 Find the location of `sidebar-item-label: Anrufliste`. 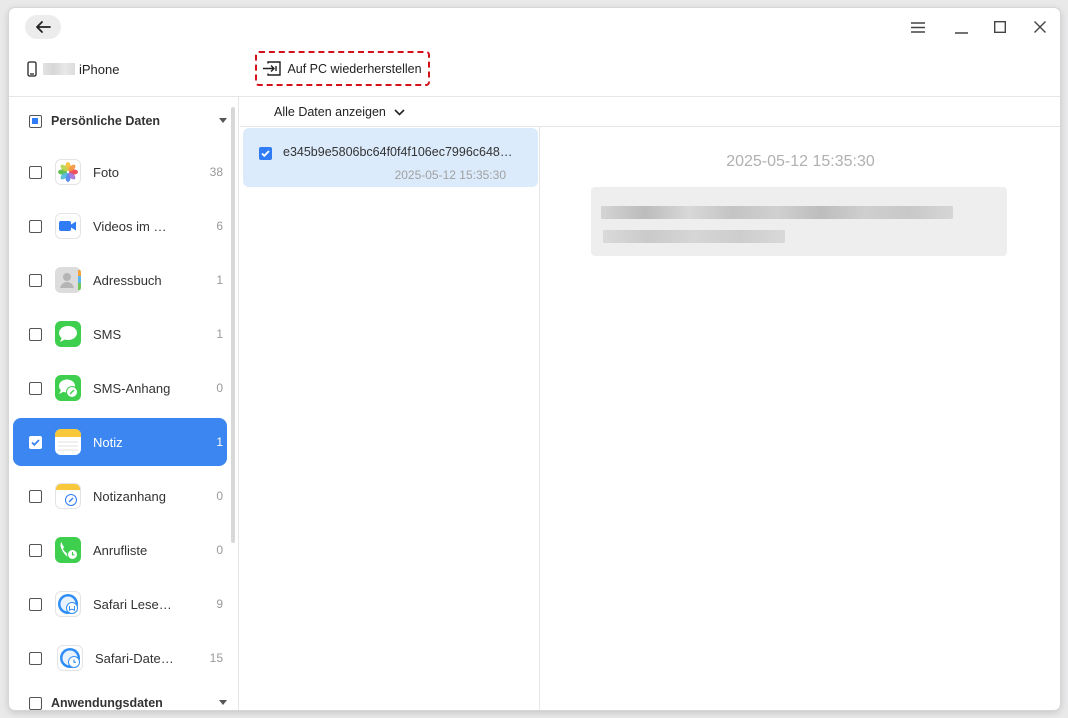

sidebar-item-label: Anrufliste is located at coordinates (120, 550).